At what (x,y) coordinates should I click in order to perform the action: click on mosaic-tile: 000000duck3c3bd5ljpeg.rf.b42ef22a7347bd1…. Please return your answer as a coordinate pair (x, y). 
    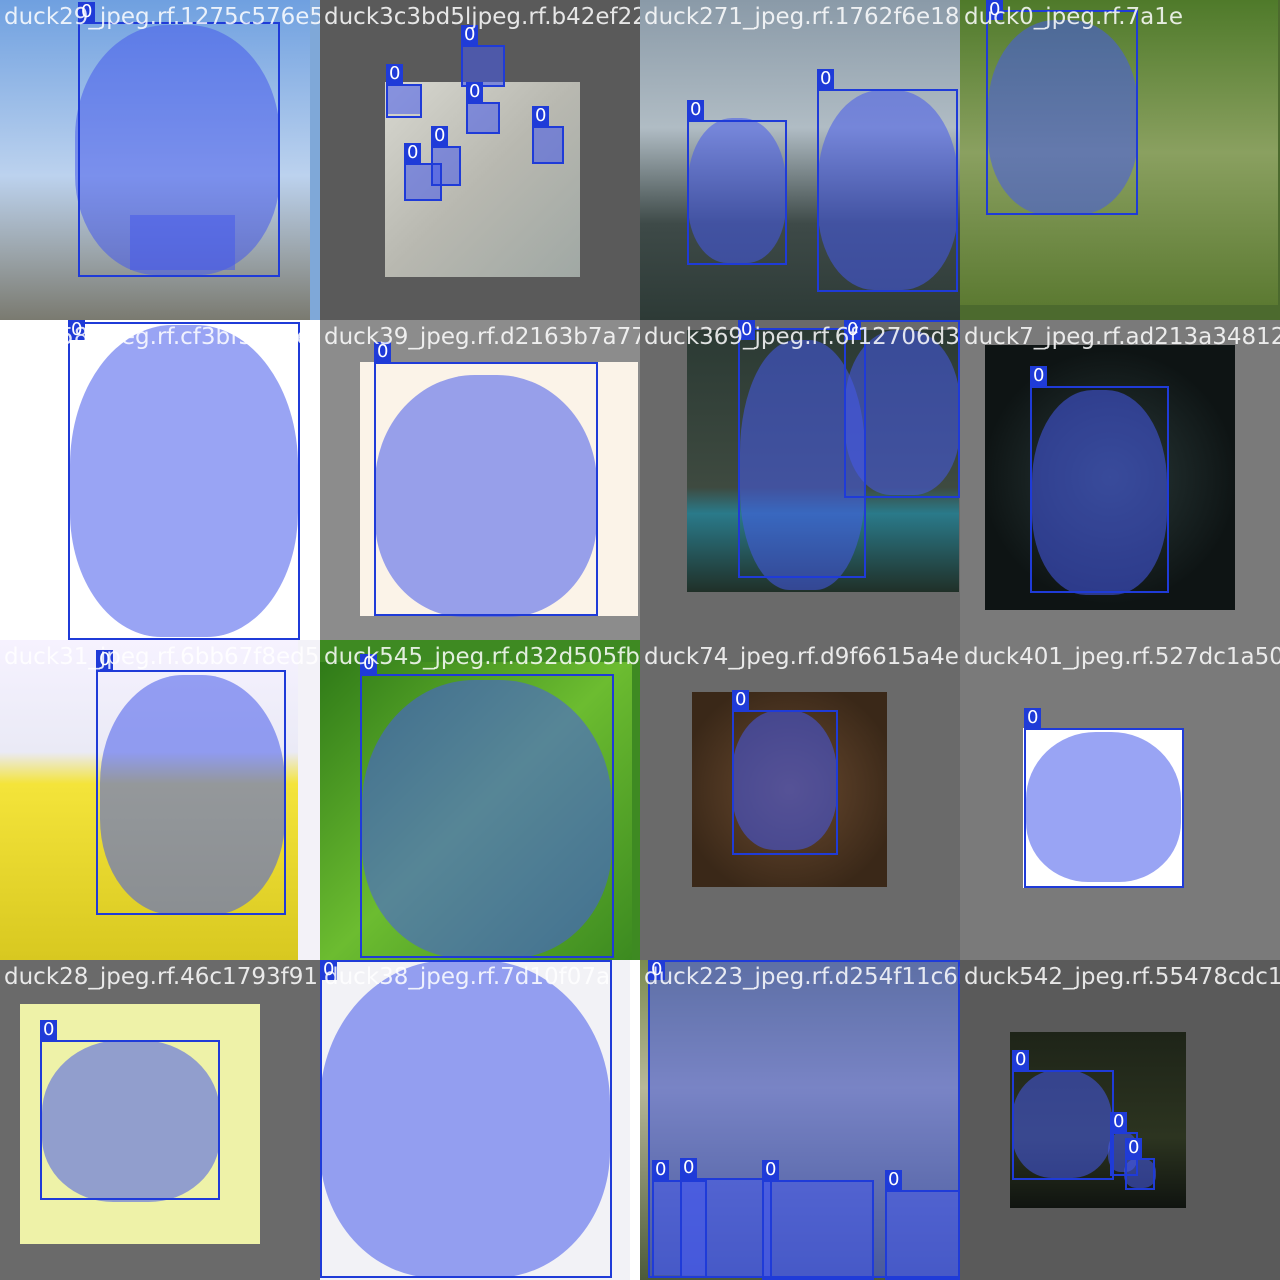
    Looking at the image, I should click on (480, 160).